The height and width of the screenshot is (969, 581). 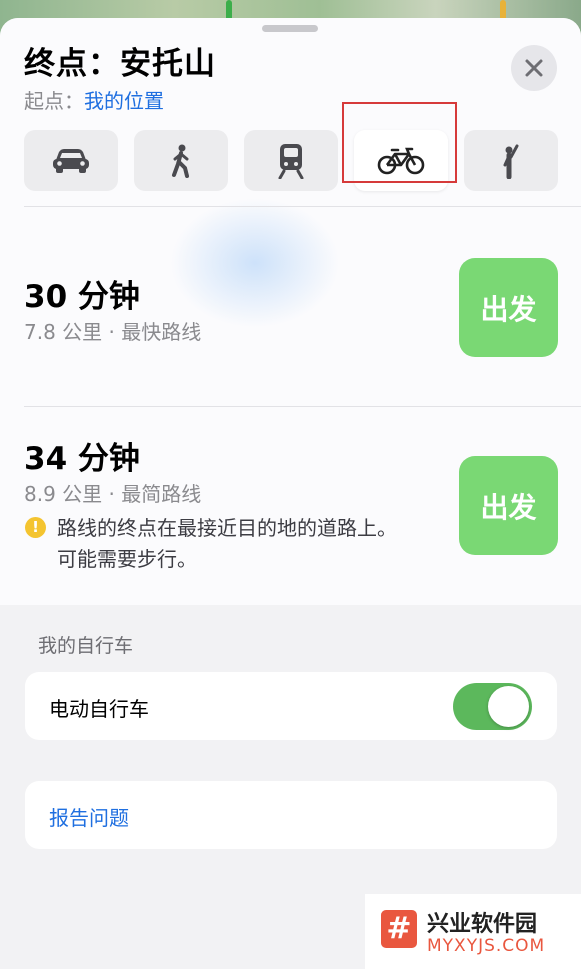 What do you see at coordinates (291, 815) in the screenshot?
I see `report-issue-row: 报告问题` at bounding box center [291, 815].